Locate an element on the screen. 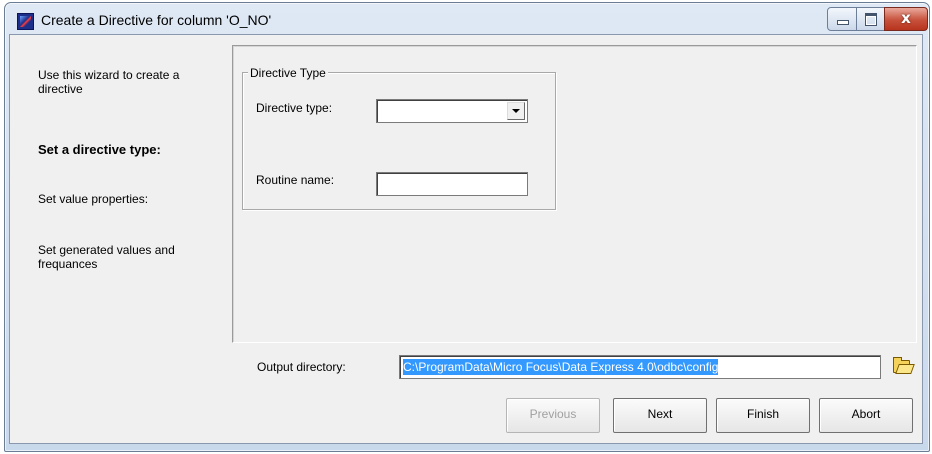 The width and height of the screenshot is (932, 454). next-button: Next is located at coordinates (660, 415).